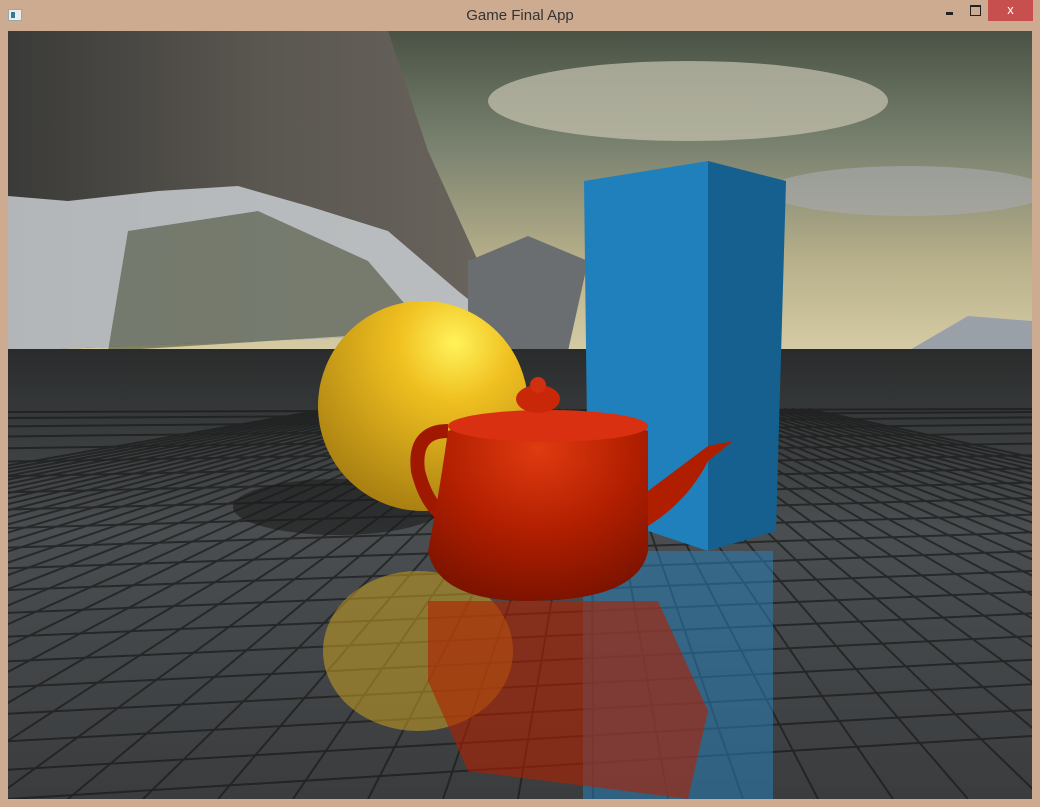  I want to click on teapot-reflection, so click(568, 700).